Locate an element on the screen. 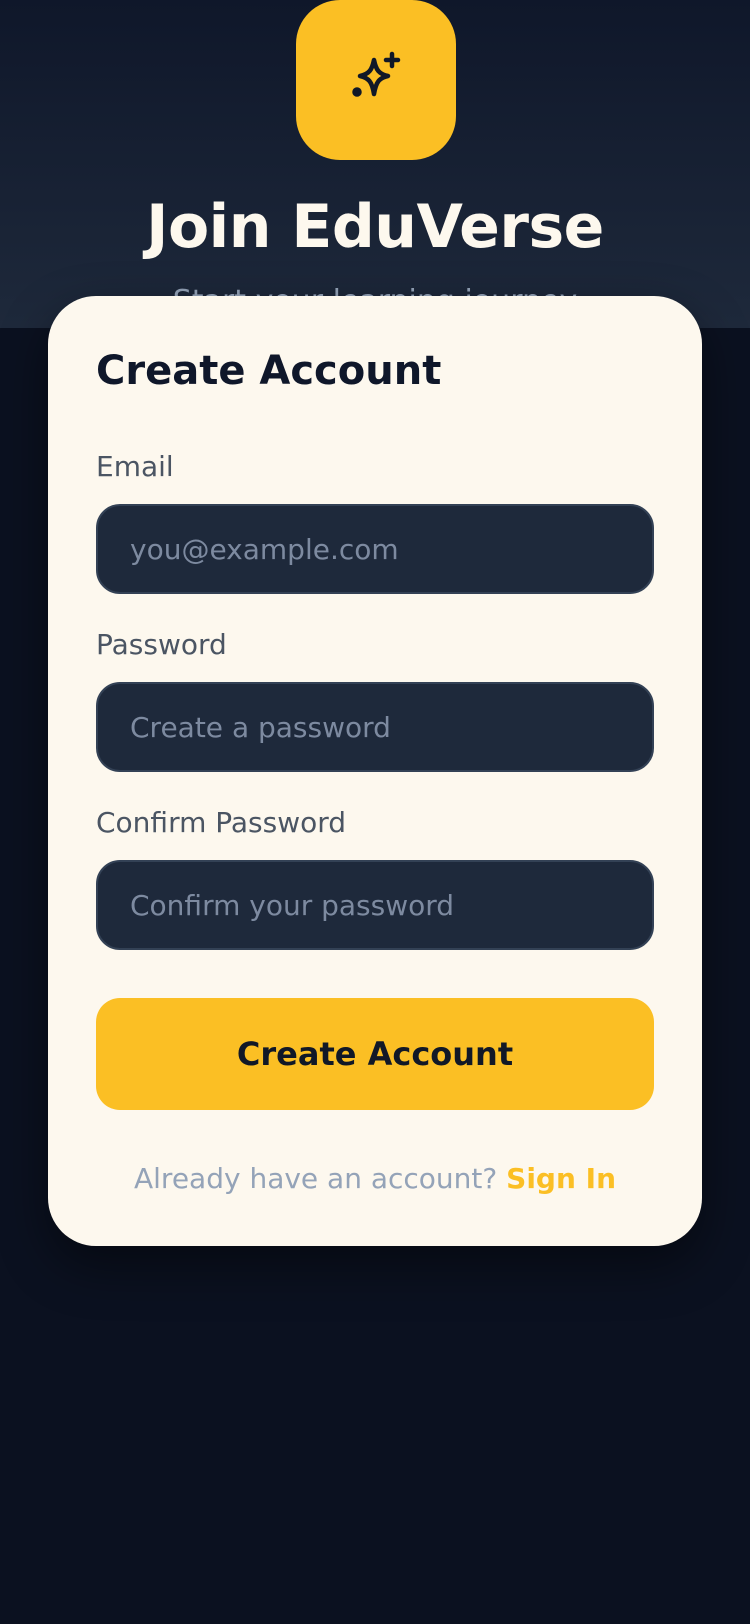 This screenshot has height=1624, width=750. sparkles-icon is located at coordinates (376, 74).